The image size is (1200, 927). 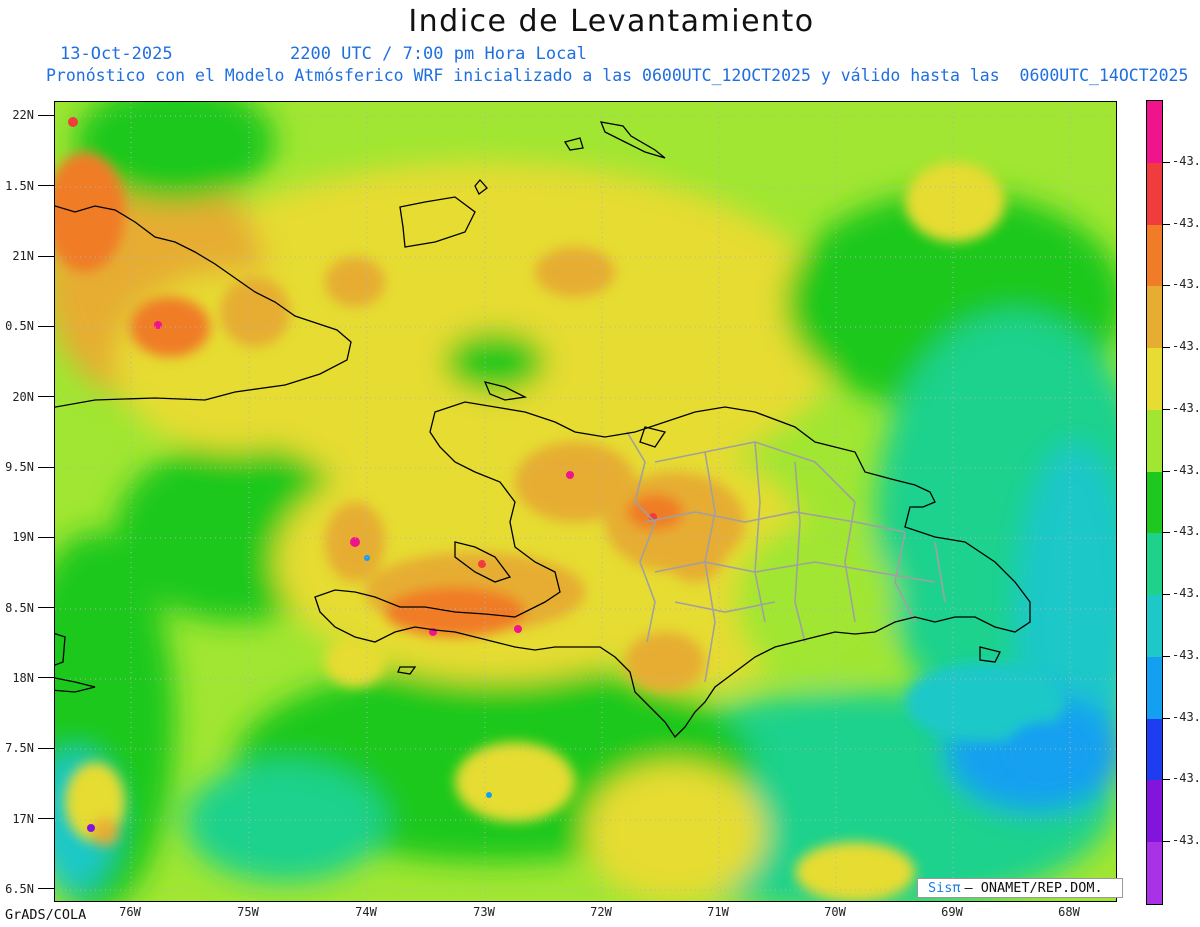 What do you see at coordinates (19, 326) in the screenshot?
I see `lat-label: 0.5N` at bounding box center [19, 326].